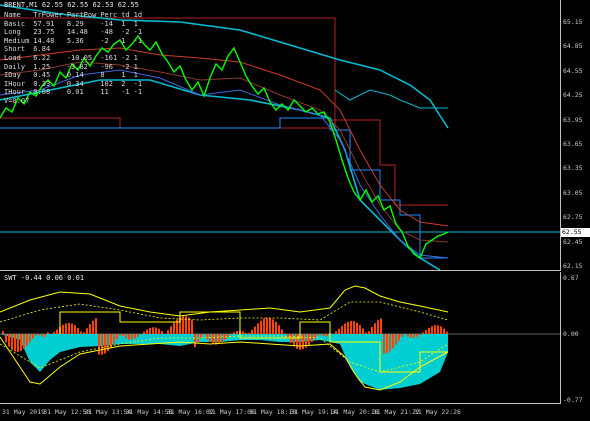 Image resolution: width=590 pixels, height=421 pixels. I want to click on info-cell: Load, so click(12, 57).